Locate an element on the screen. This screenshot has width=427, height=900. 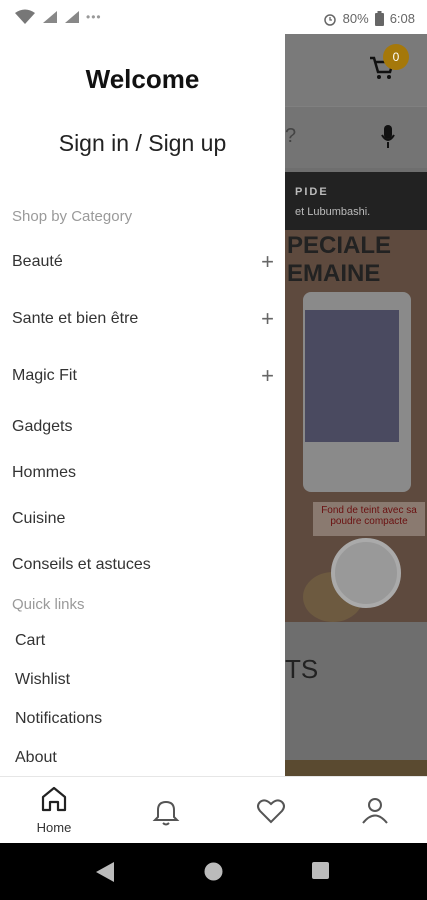
bell-icon is located at coordinates (166, 813).